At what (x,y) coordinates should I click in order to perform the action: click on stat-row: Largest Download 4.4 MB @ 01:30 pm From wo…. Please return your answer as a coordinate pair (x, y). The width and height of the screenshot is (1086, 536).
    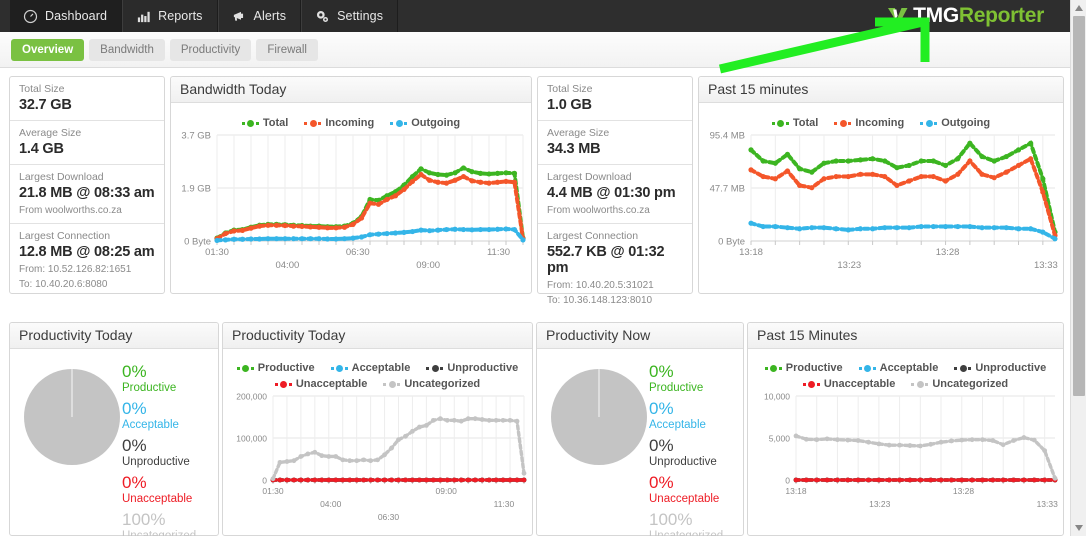
    Looking at the image, I should click on (615, 194).